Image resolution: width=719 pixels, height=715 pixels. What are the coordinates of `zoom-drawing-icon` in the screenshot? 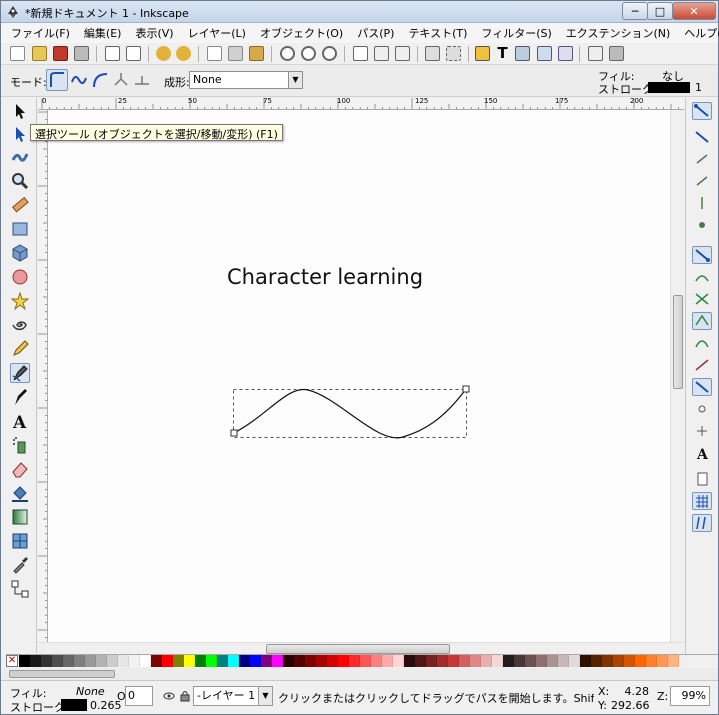 It's located at (308, 53).